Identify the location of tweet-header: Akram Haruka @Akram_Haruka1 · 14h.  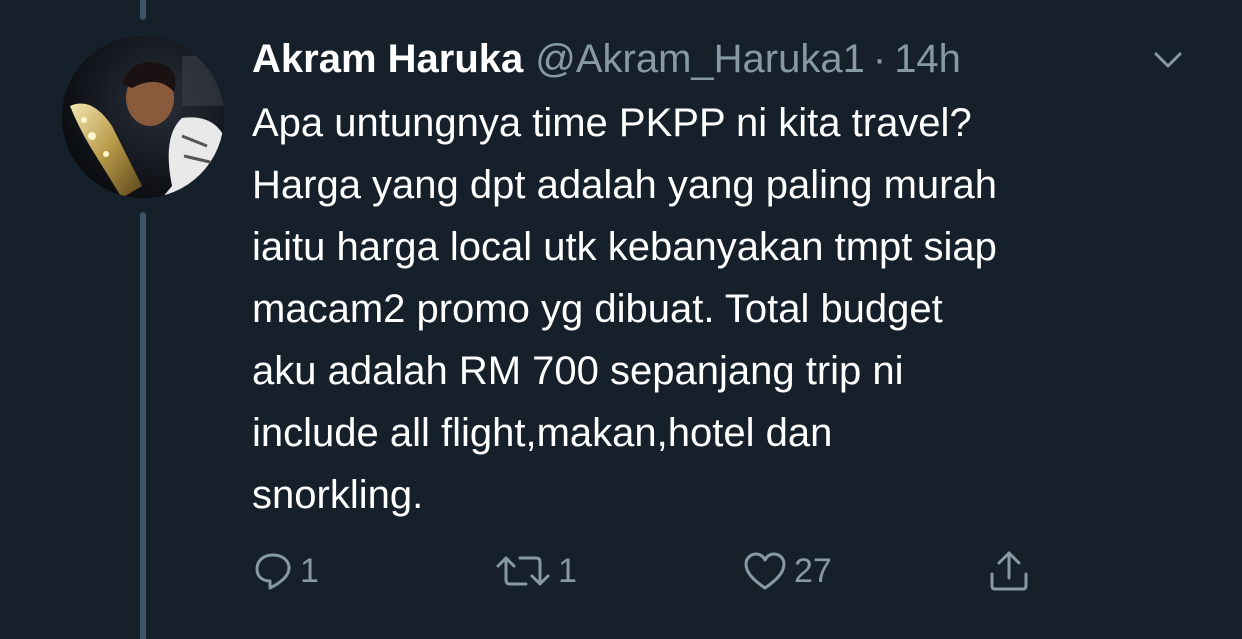
(692, 62).